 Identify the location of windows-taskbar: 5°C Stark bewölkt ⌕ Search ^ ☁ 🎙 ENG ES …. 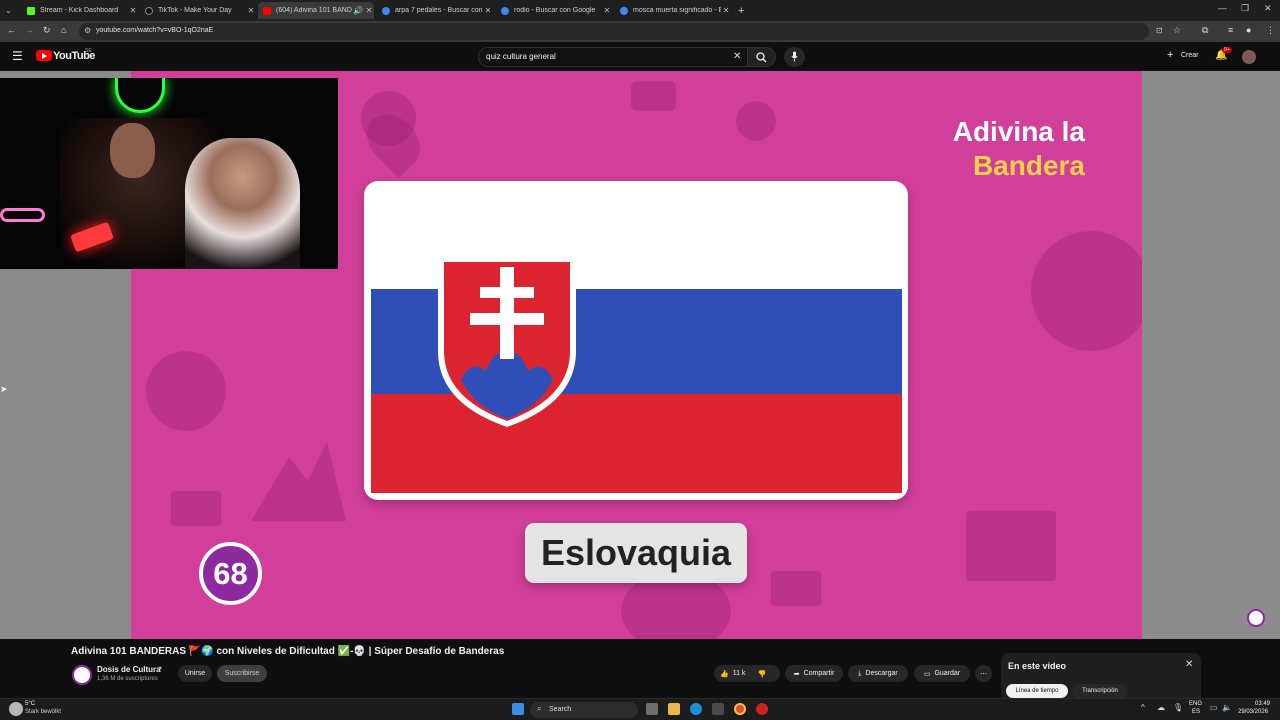
(640, 709).